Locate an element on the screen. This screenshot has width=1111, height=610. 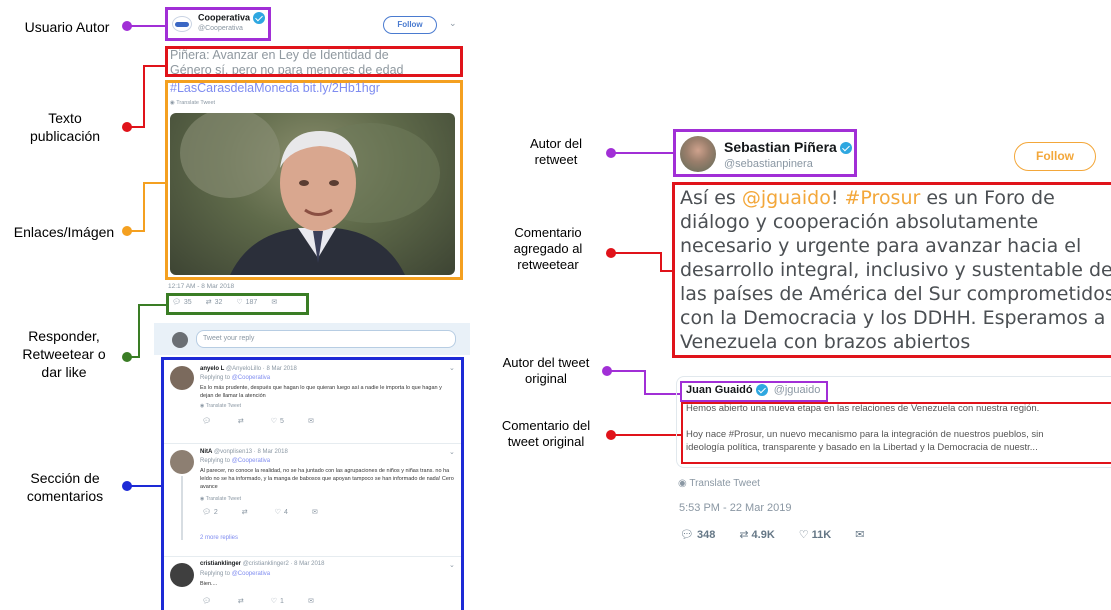
author-name-text: Cooperativa is located at coordinates (224, 17).